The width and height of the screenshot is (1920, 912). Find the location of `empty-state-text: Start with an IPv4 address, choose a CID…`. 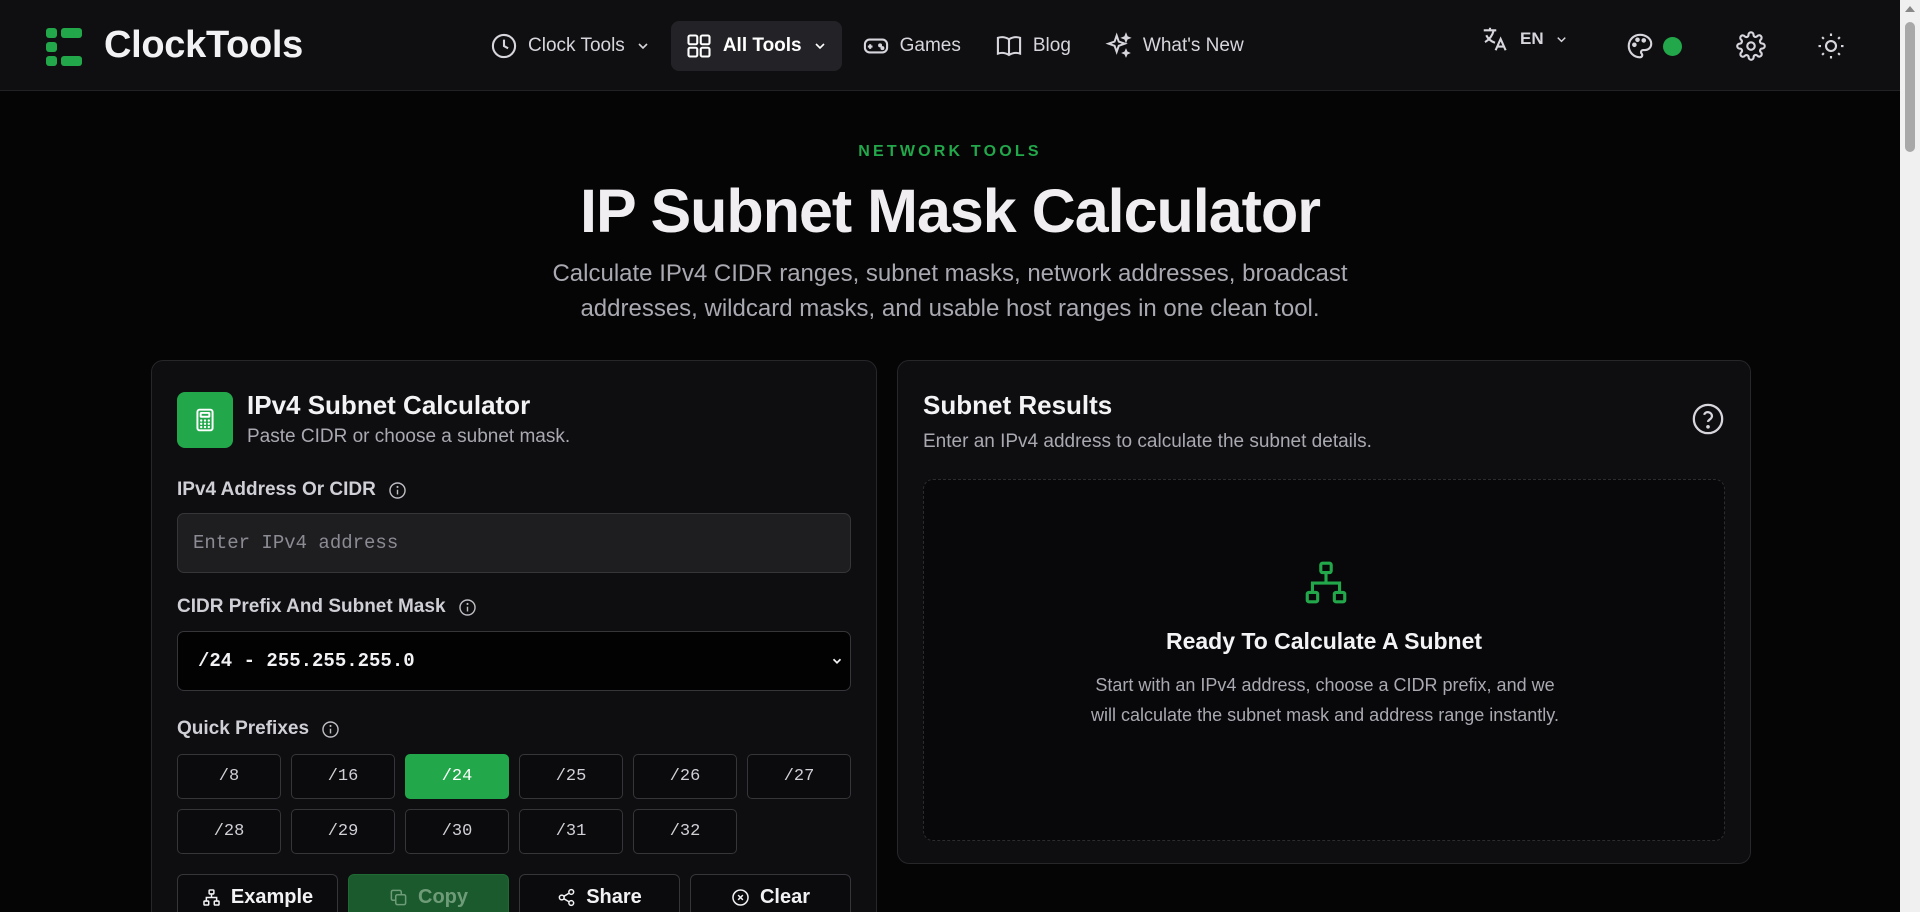

empty-state-text: Start with an IPv4 address, choose a CID… is located at coordinates (1325, 700).